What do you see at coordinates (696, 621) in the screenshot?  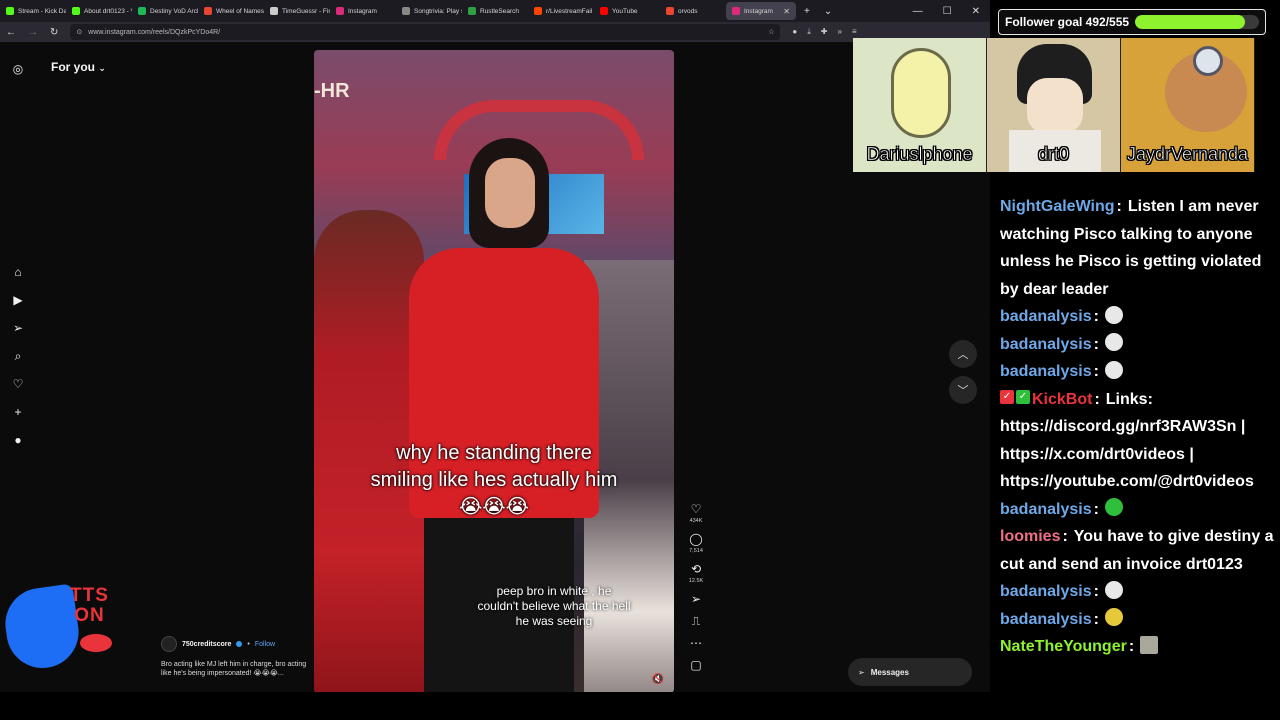 I see `save-button: ⎍` at bounding box center [696, 621].